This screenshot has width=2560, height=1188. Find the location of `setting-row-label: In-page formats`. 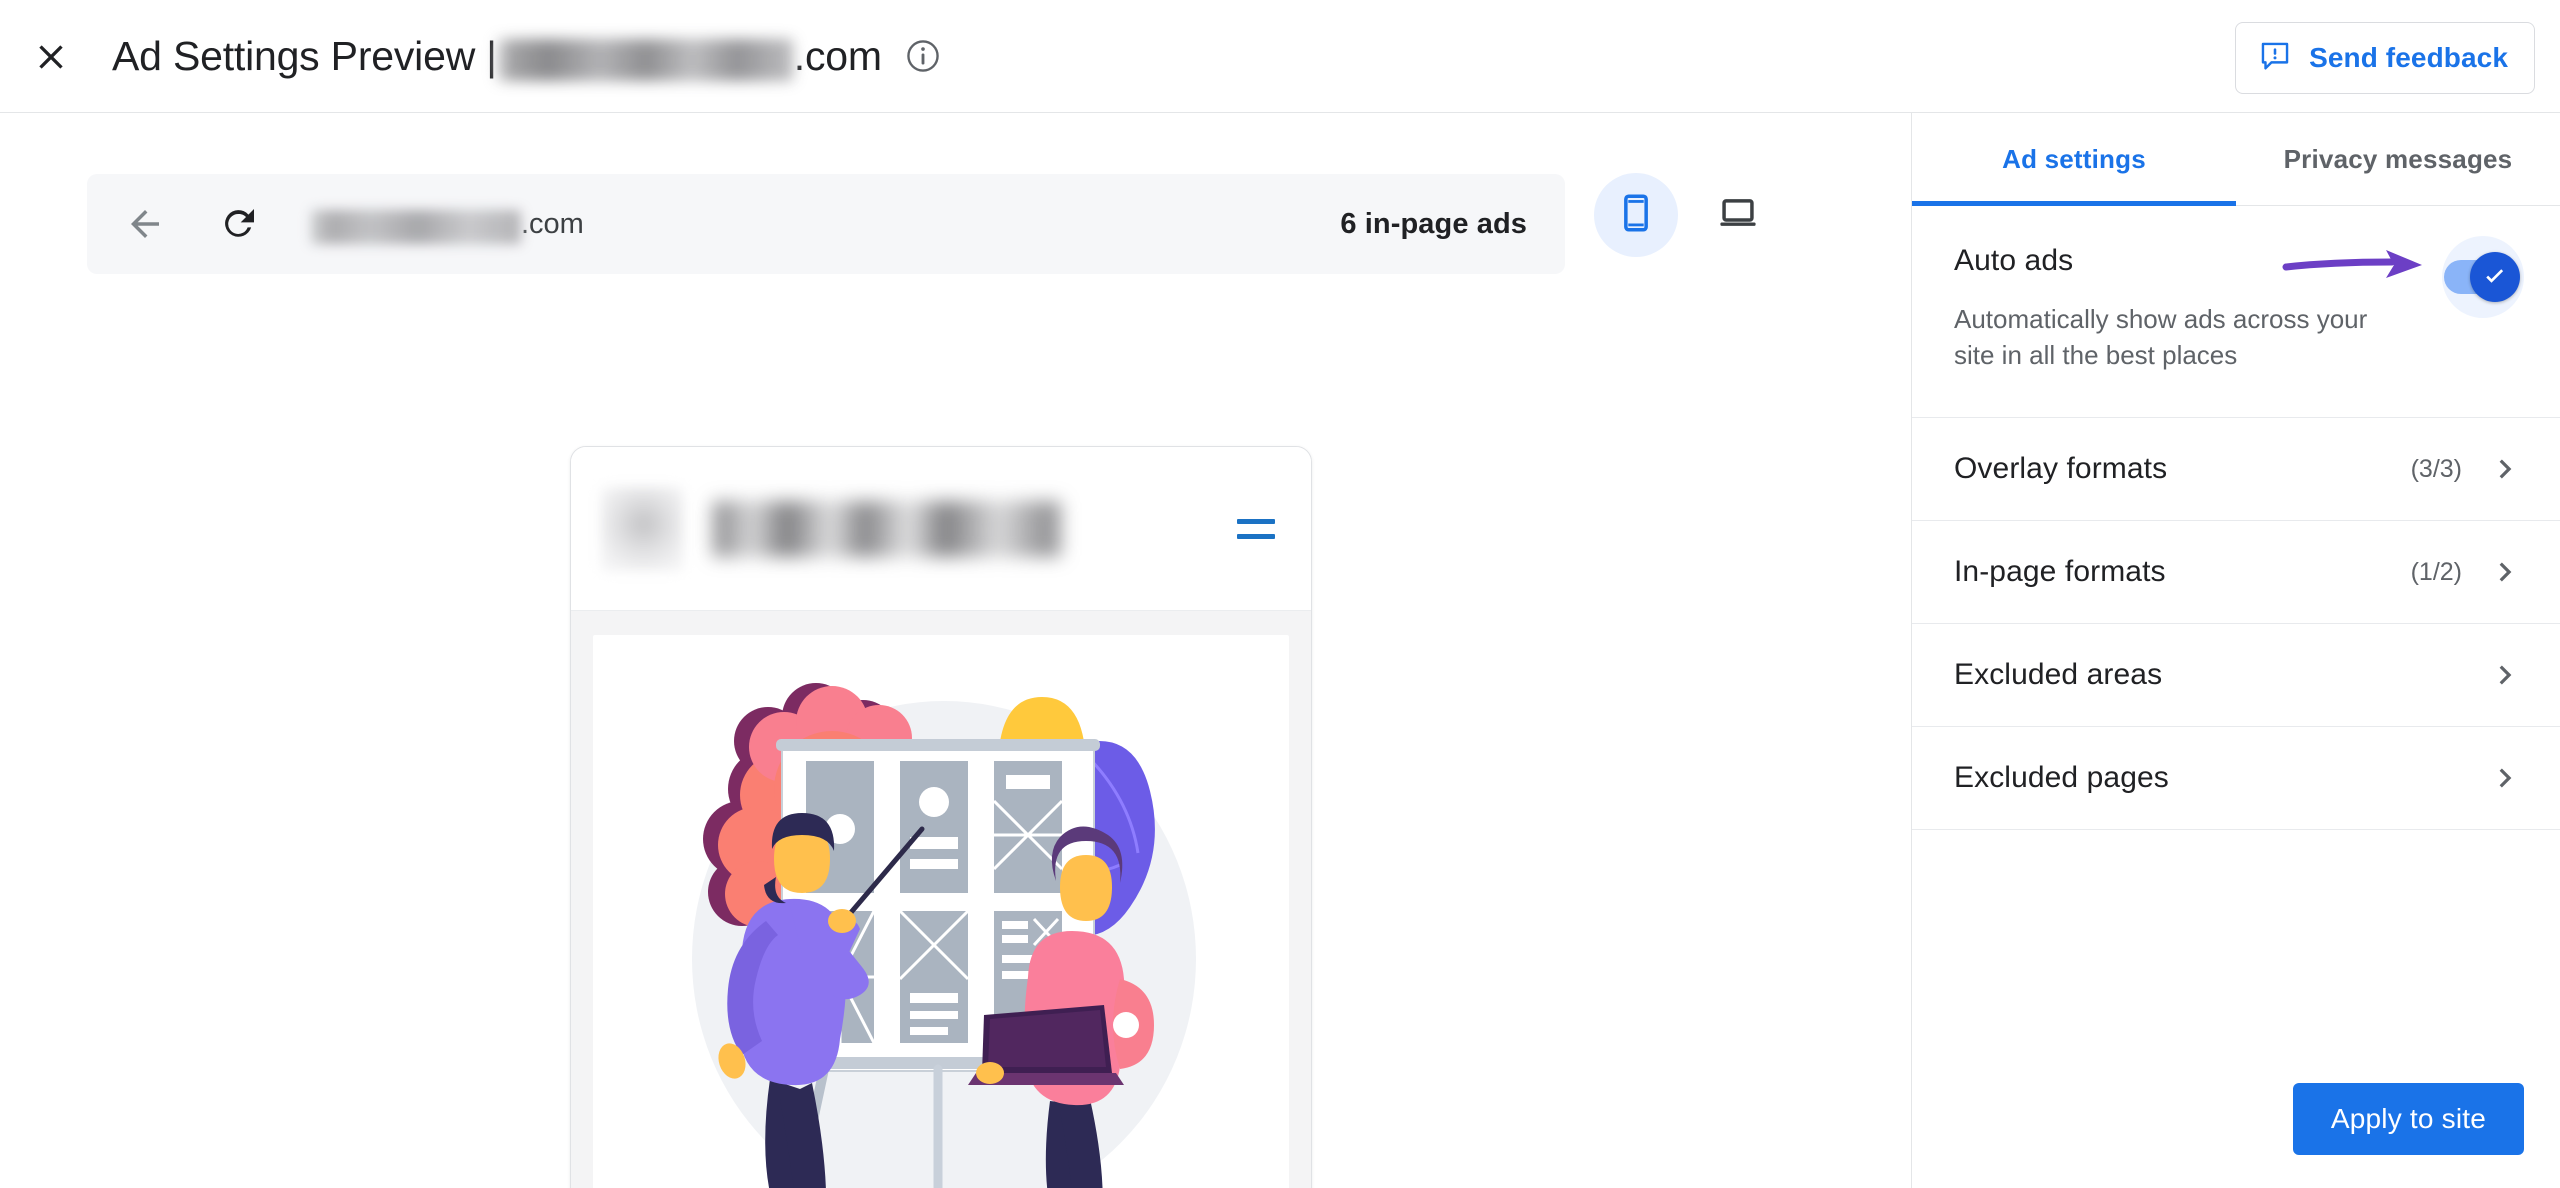

setting-row-label: In-page formats is located at coordinates (2060, 572).